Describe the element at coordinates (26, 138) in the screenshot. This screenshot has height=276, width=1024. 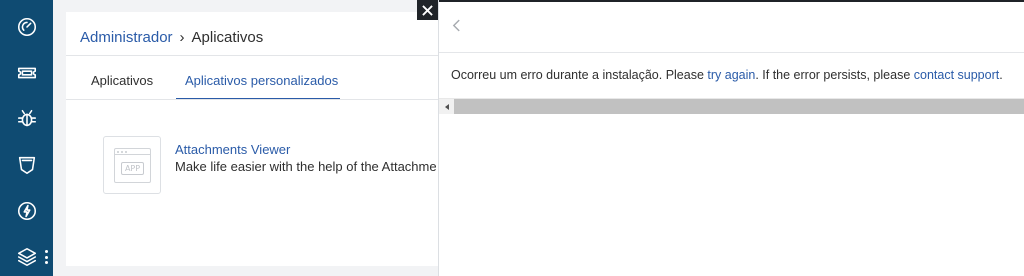
I see `left-navigation` at that location.